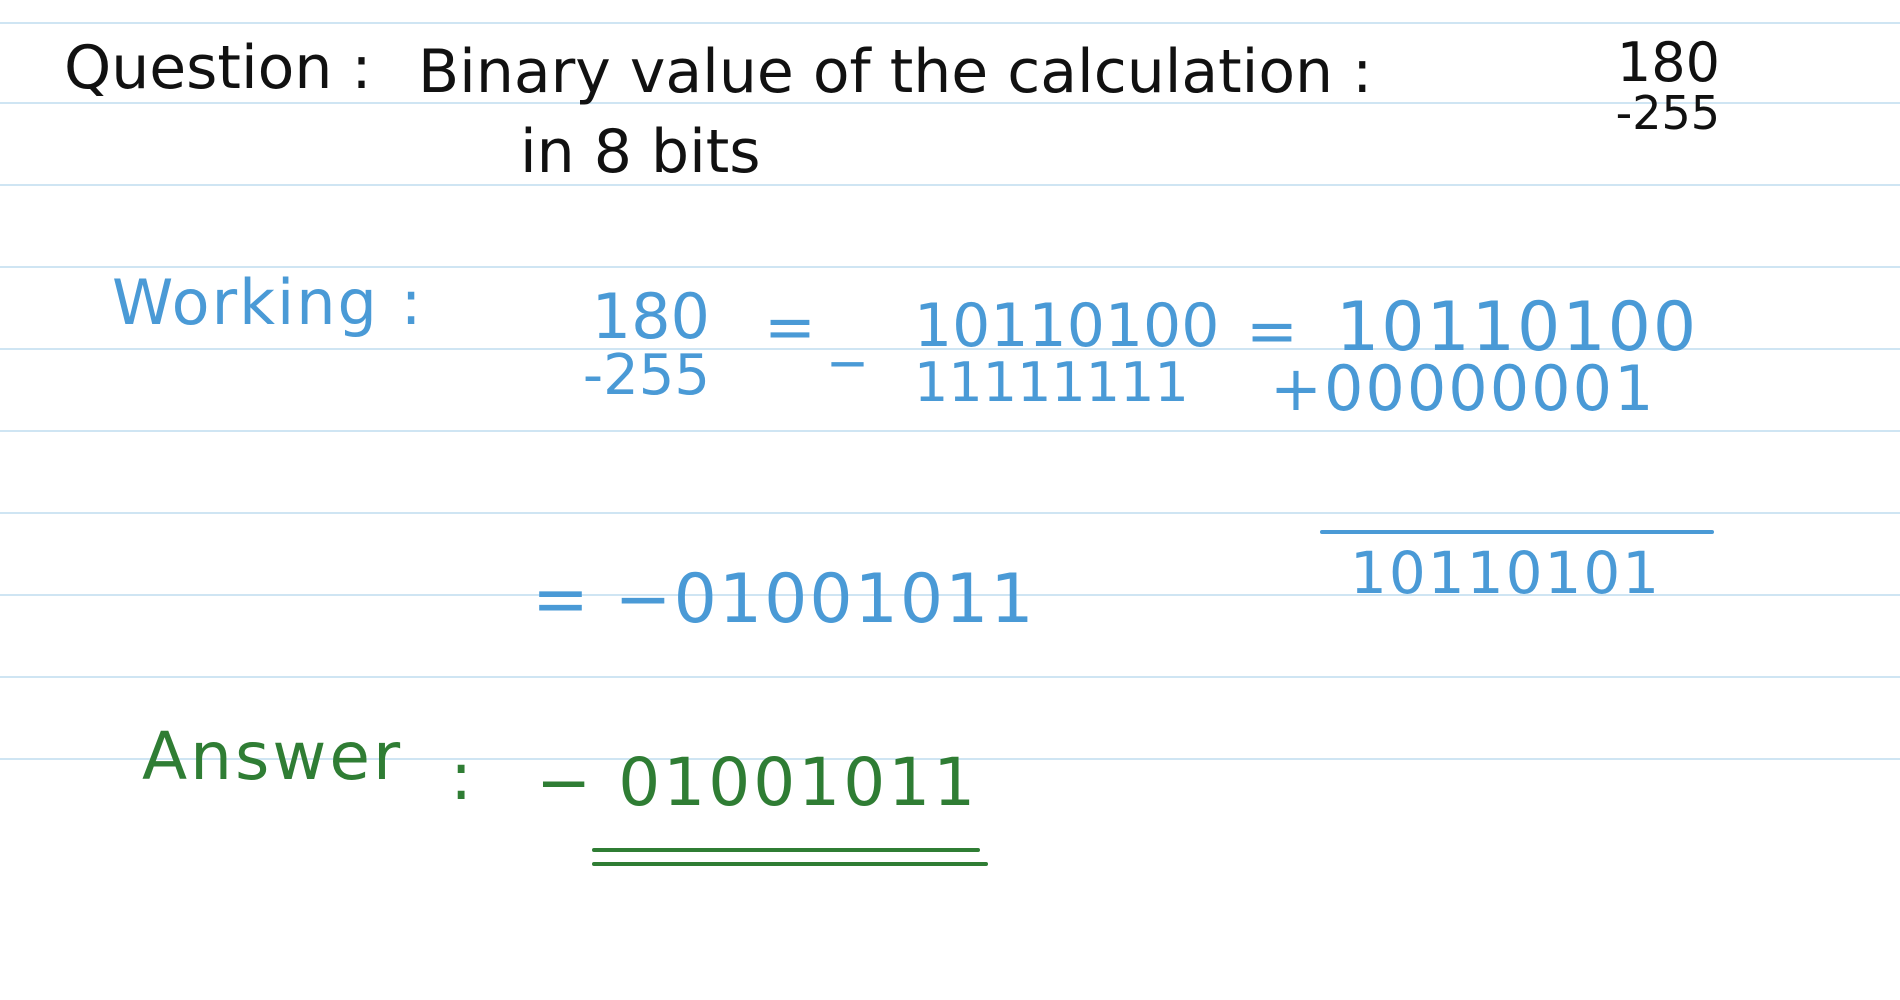  What do you see at coordinates (218, 68) in the screenshot?
I see `question-label: Question :` at bounding box center [218, 68].